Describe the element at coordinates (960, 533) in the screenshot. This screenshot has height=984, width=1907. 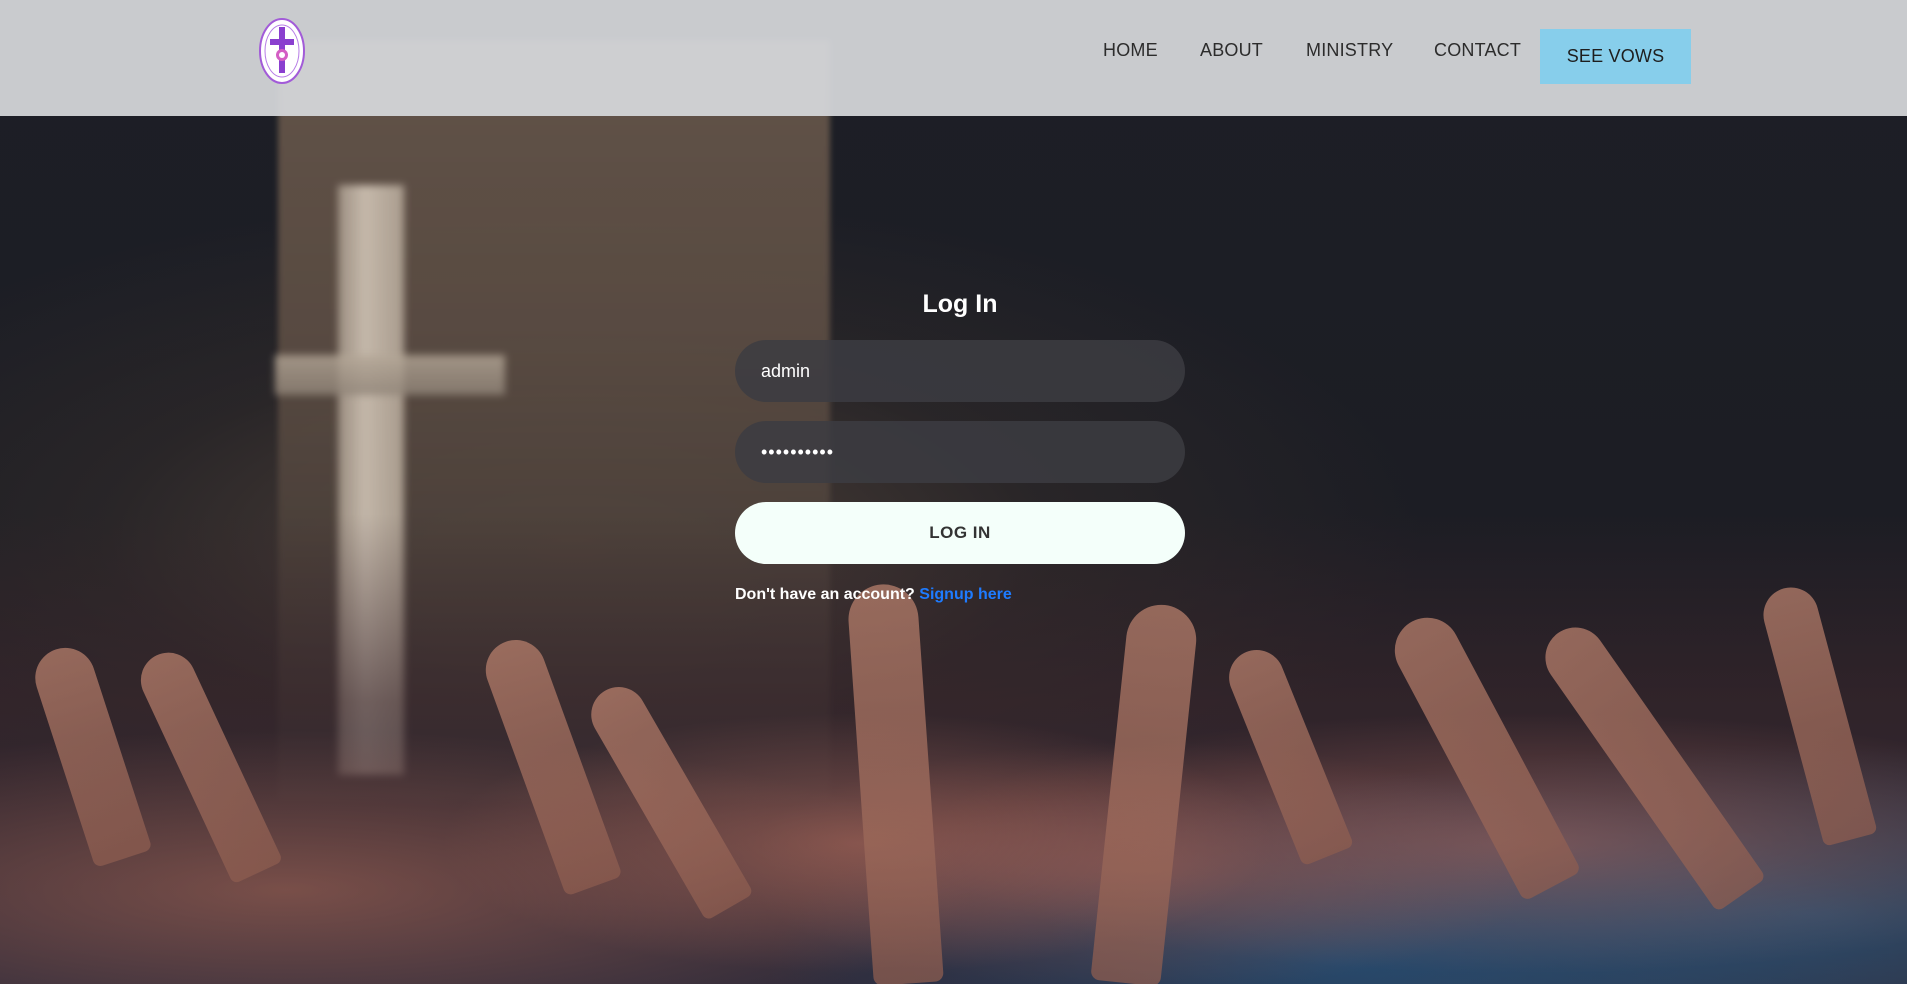
I see `login-button: LOG IN` at that location.